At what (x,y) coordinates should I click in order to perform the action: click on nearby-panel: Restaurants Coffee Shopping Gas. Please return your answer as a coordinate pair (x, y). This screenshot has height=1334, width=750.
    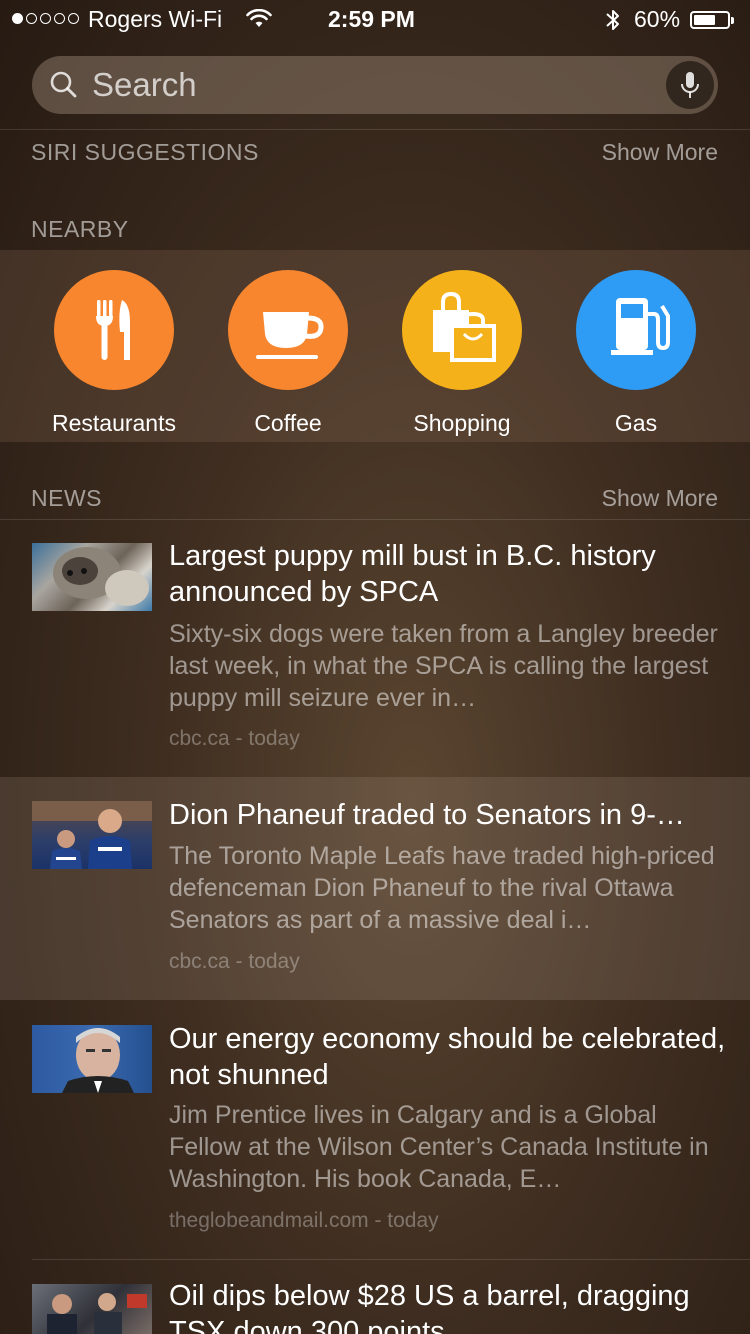
    Looking at the image, I should click on (375, 346).